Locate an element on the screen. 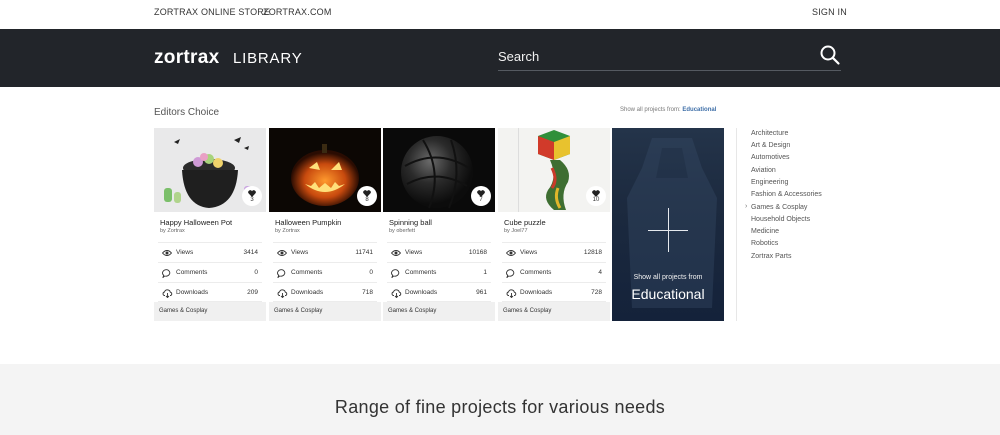 The image size is (1000, 435). project-title: Halloween Pumpkin is located at coordinates (308, 222).